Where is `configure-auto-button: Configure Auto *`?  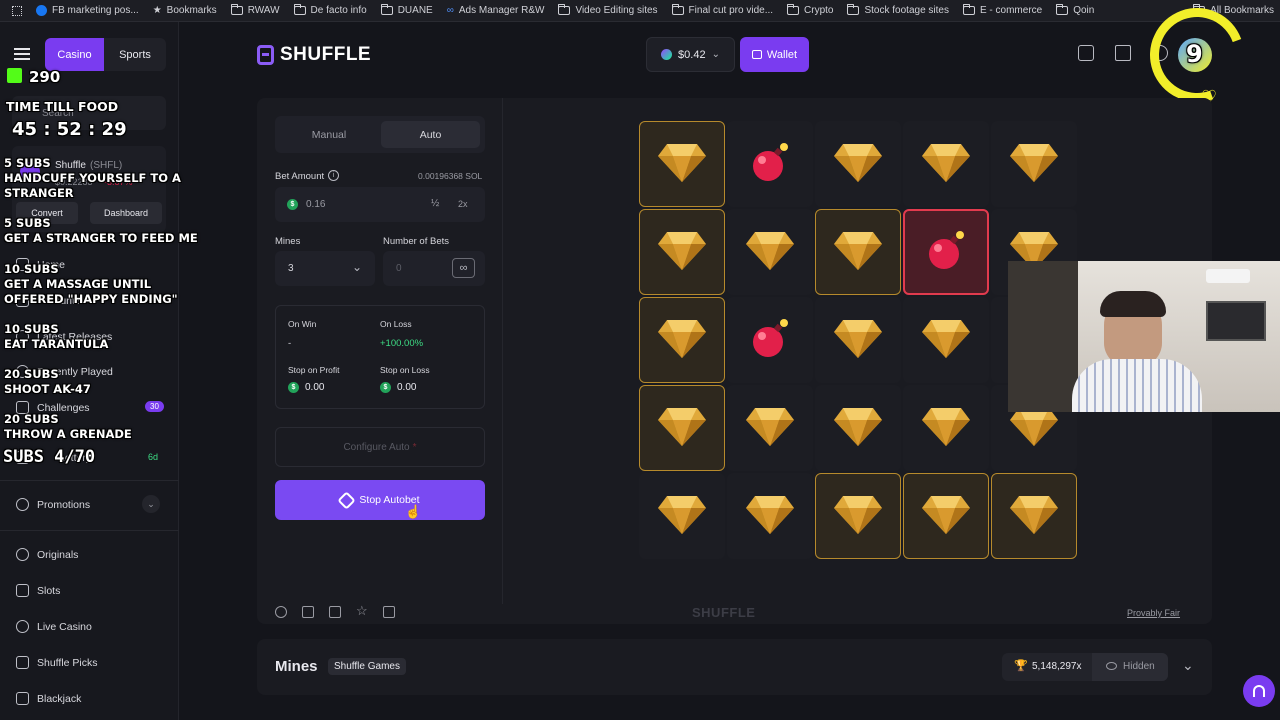 configure-auto-button: Configure Auto * is located at coordinates (380, 447).